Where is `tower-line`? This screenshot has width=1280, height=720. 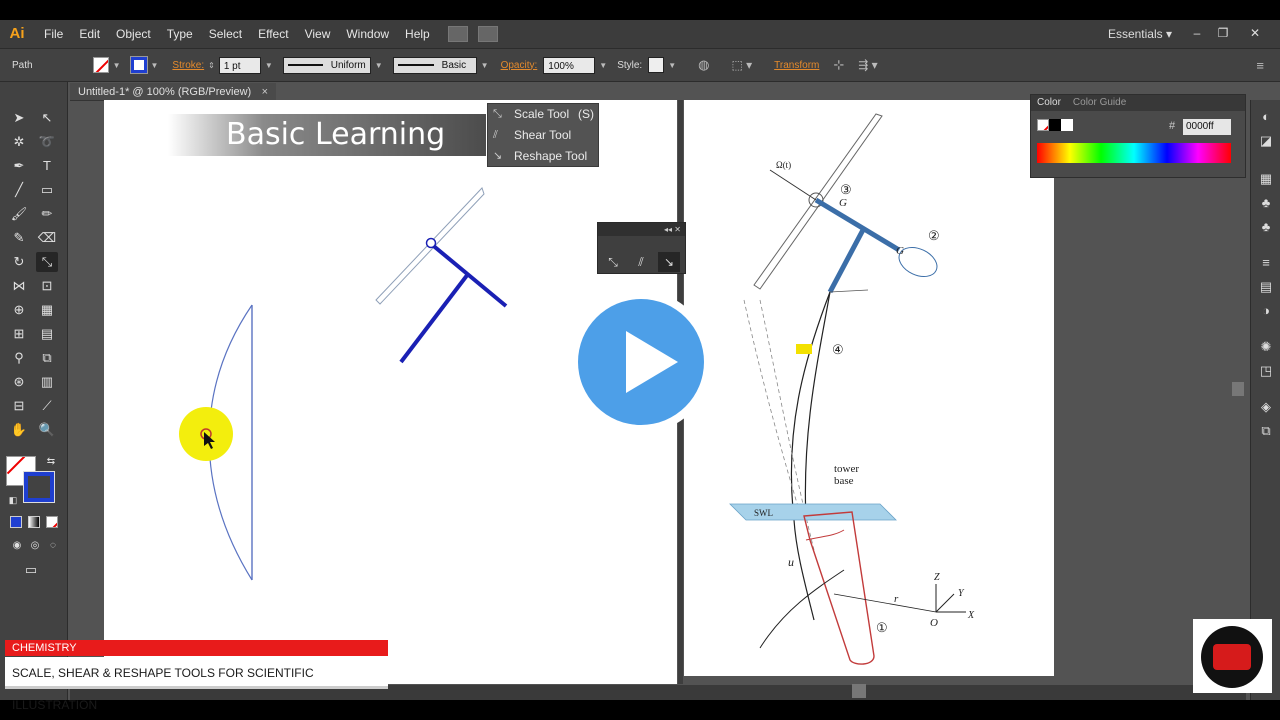
tower-line is located at coordinates (434, 318).